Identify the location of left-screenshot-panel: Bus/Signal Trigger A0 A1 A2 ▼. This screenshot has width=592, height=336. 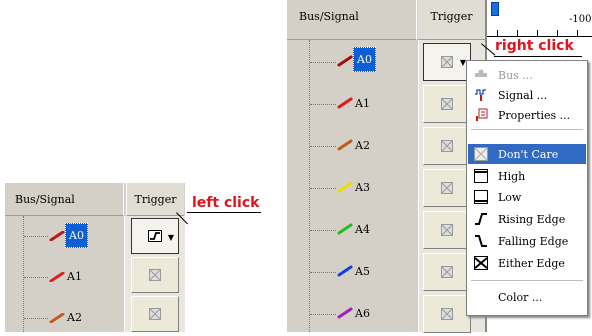
(95, 257).